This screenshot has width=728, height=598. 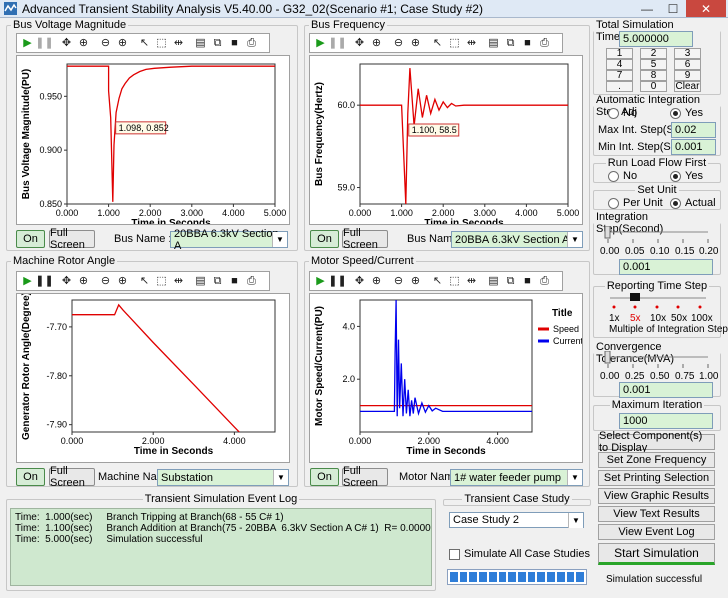 I want to click on integration-step-slider, so click(x=658, y=236).